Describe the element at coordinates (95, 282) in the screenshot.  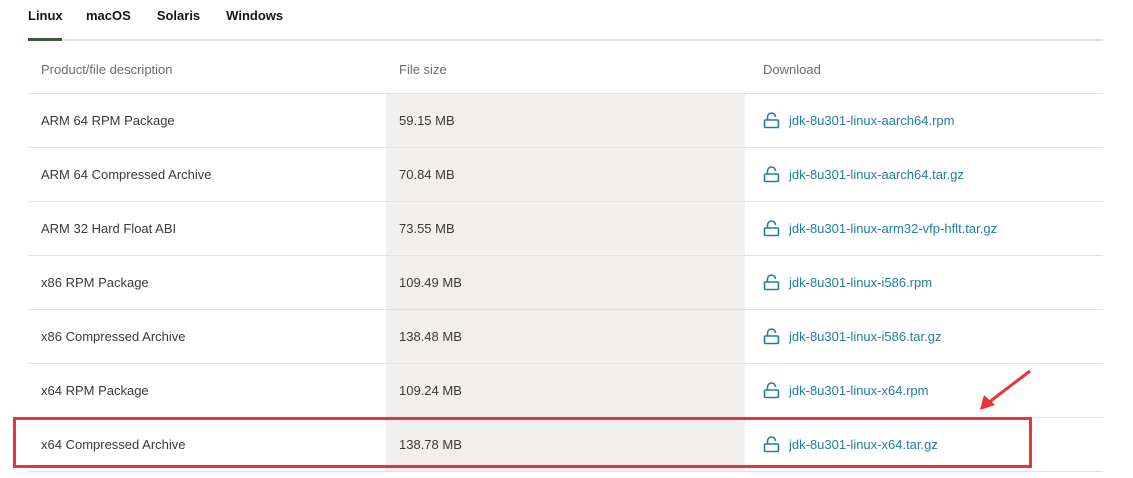
I see `row-description: x86 RPM Package` at that location.